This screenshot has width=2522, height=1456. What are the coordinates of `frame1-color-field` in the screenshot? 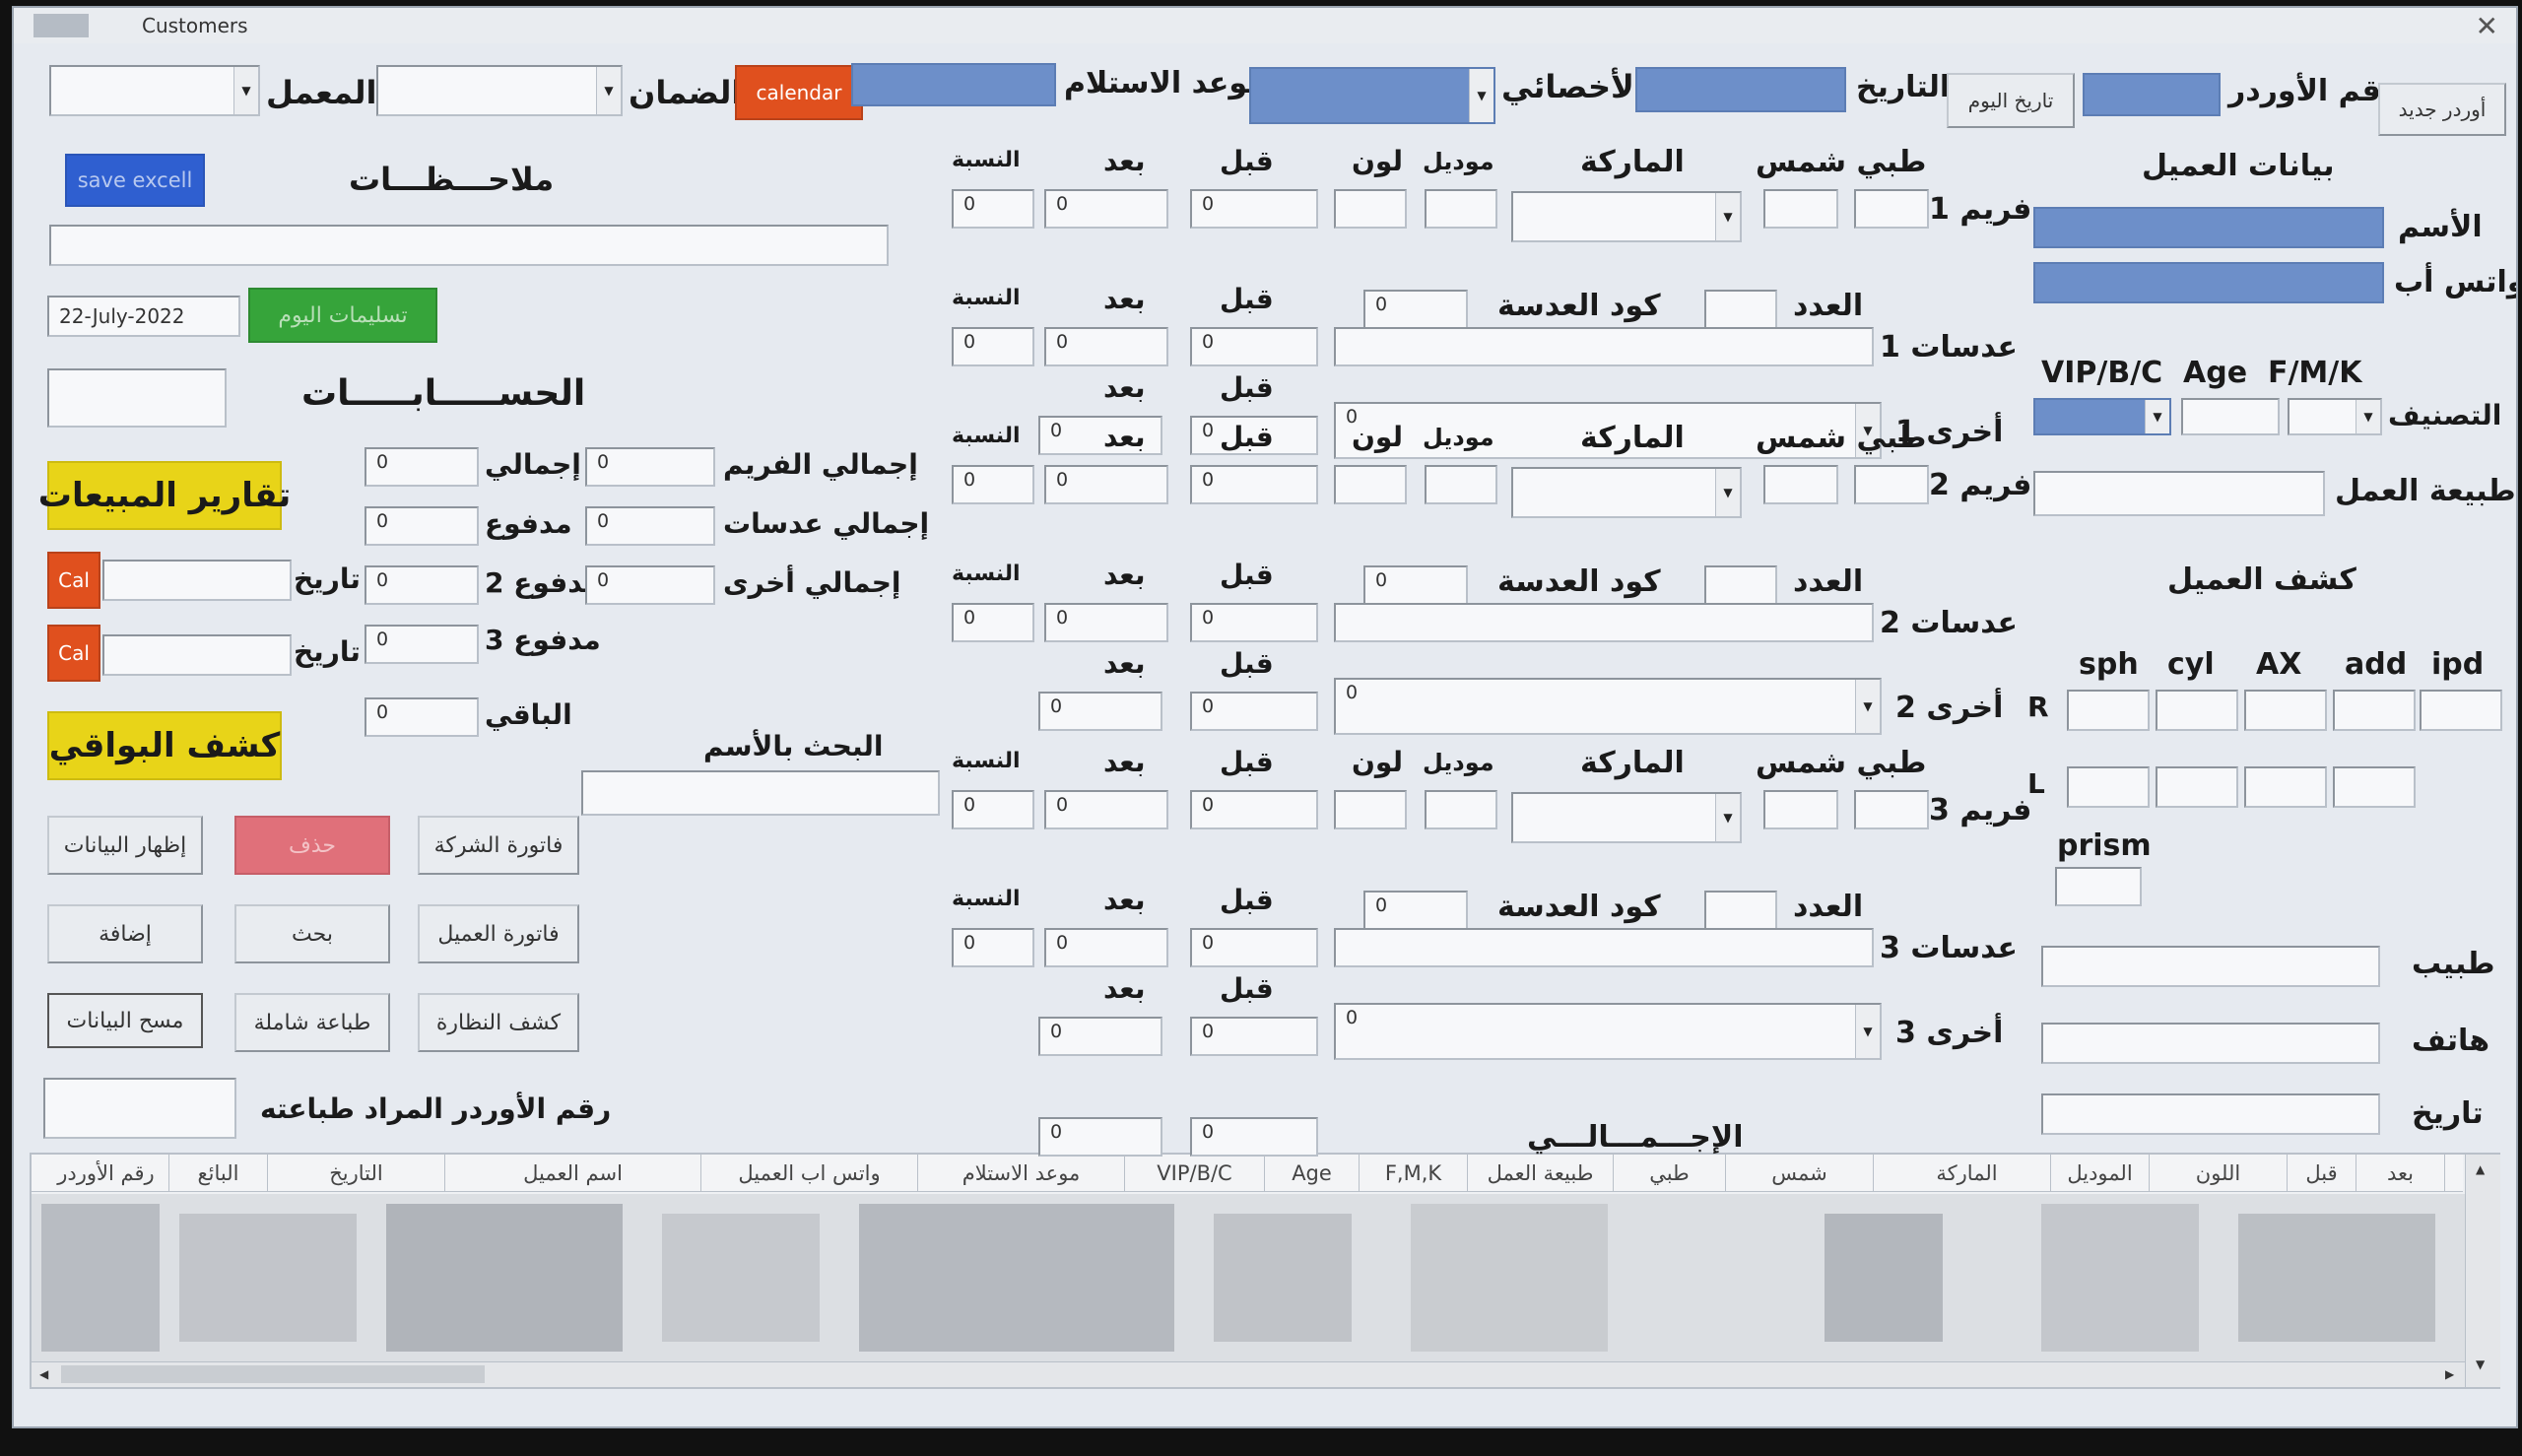 It's located at (1370, 209).